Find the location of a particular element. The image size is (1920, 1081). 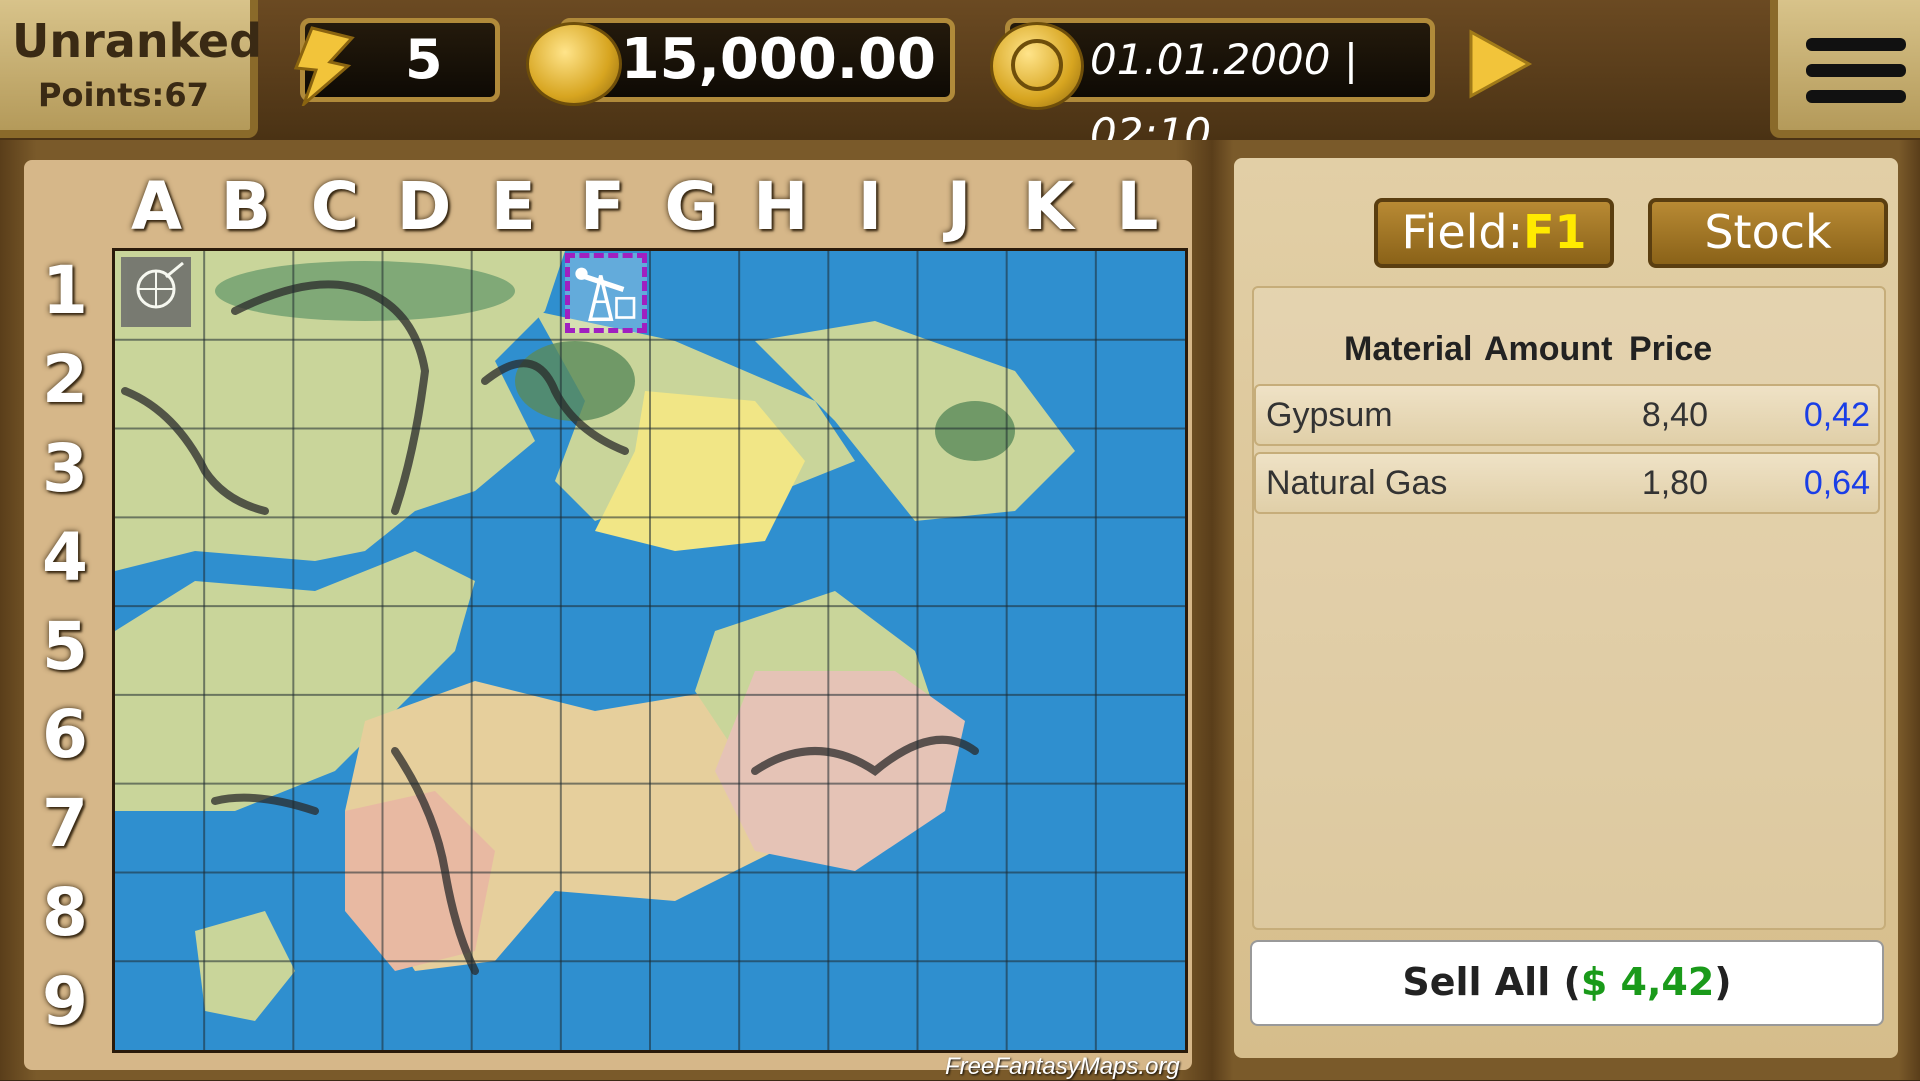

row-label-1: 1 is located at coordinates (65, 291).